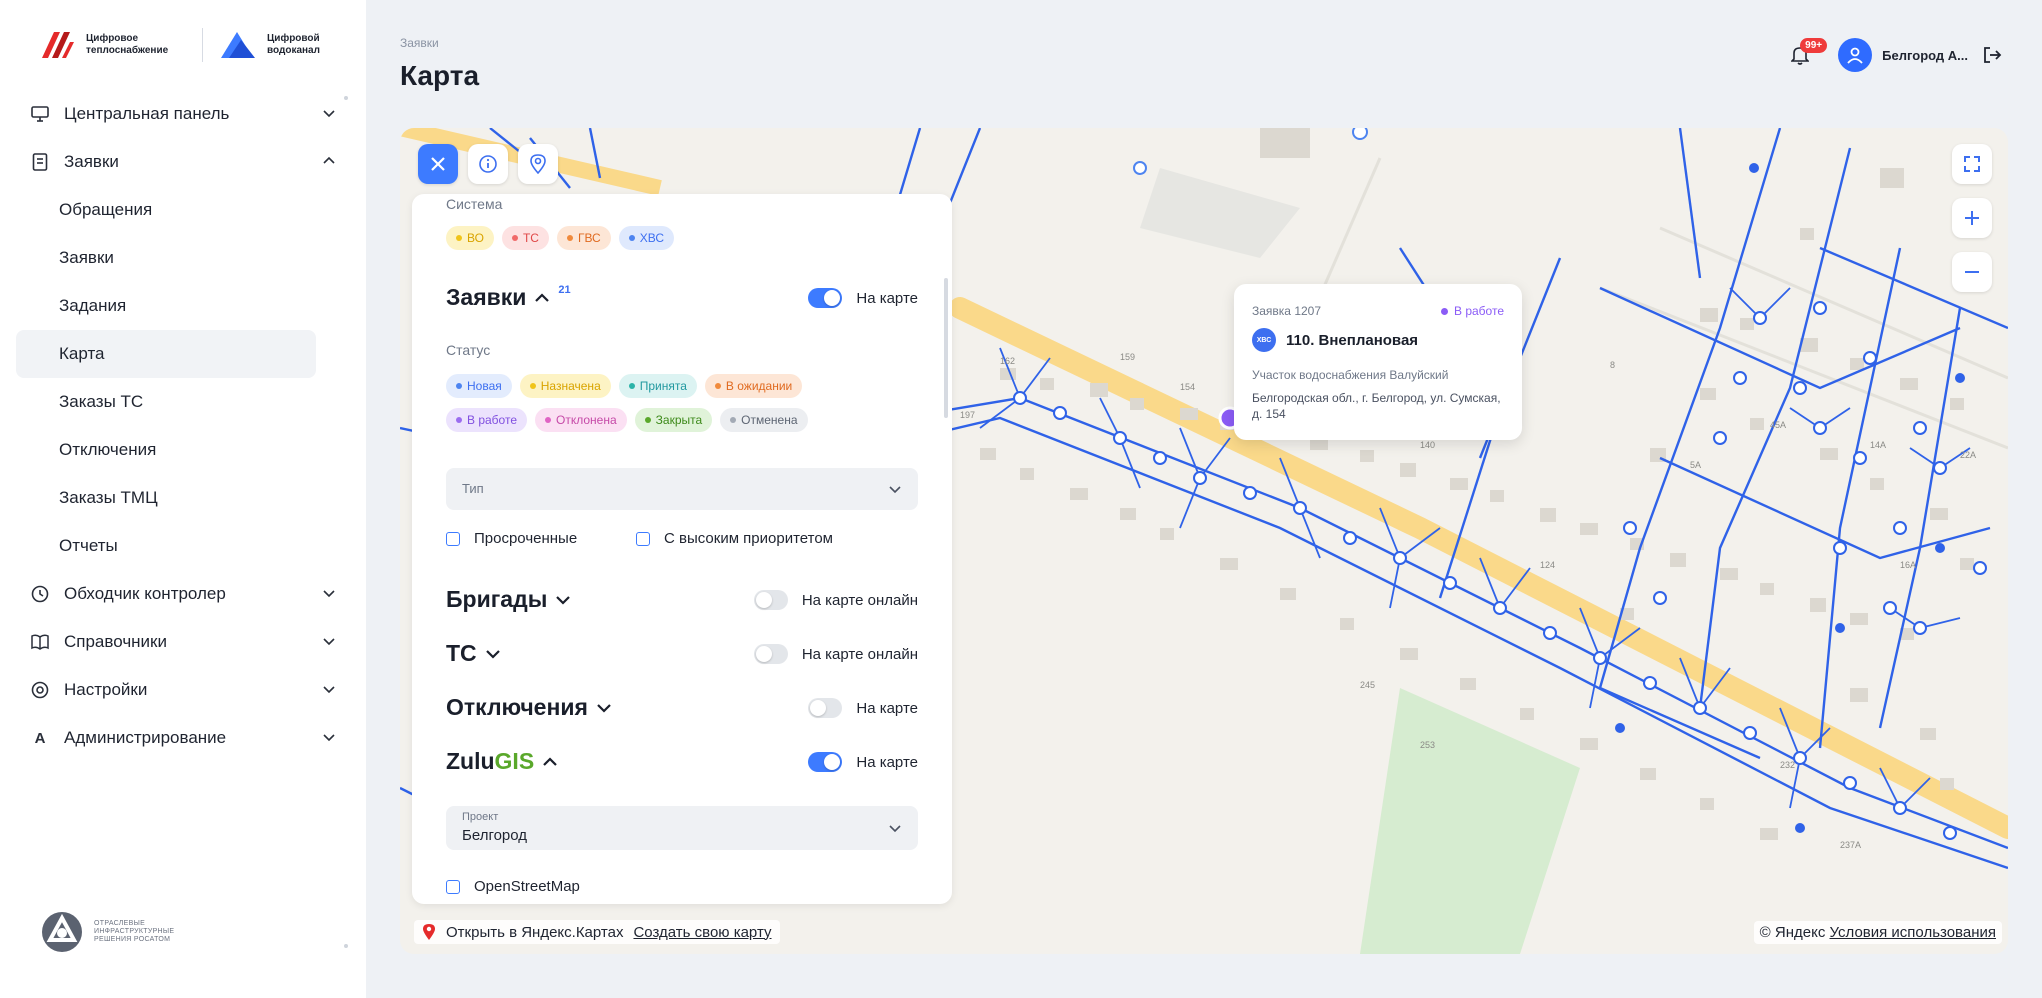 The width and height of the screenshot is (2042, 998). Describe the element at coordinates (166, 354) in the screenshot. I see `sub-item-map: Карта` at that location.